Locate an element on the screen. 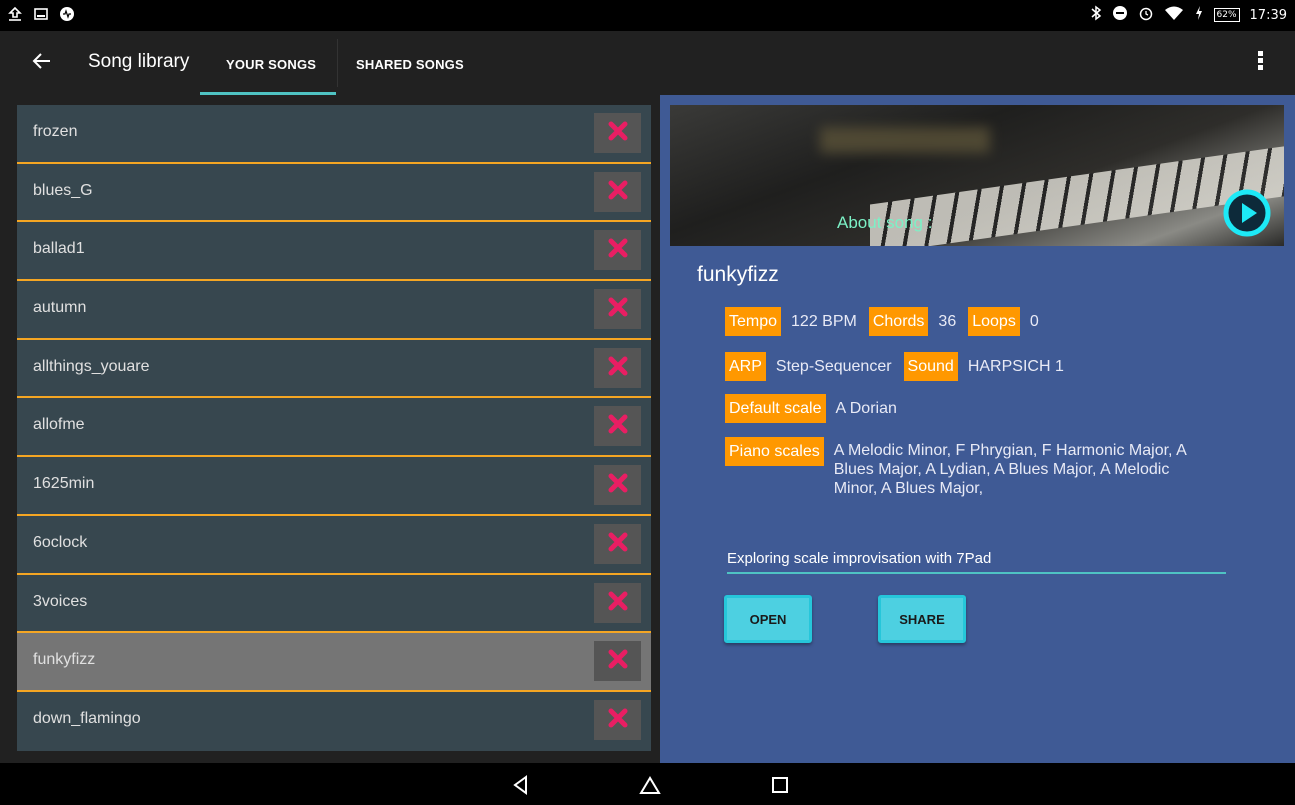 The height and width of the screenshot is (805, 1295). list-item: blues_G is located at coordinates (334, 193).